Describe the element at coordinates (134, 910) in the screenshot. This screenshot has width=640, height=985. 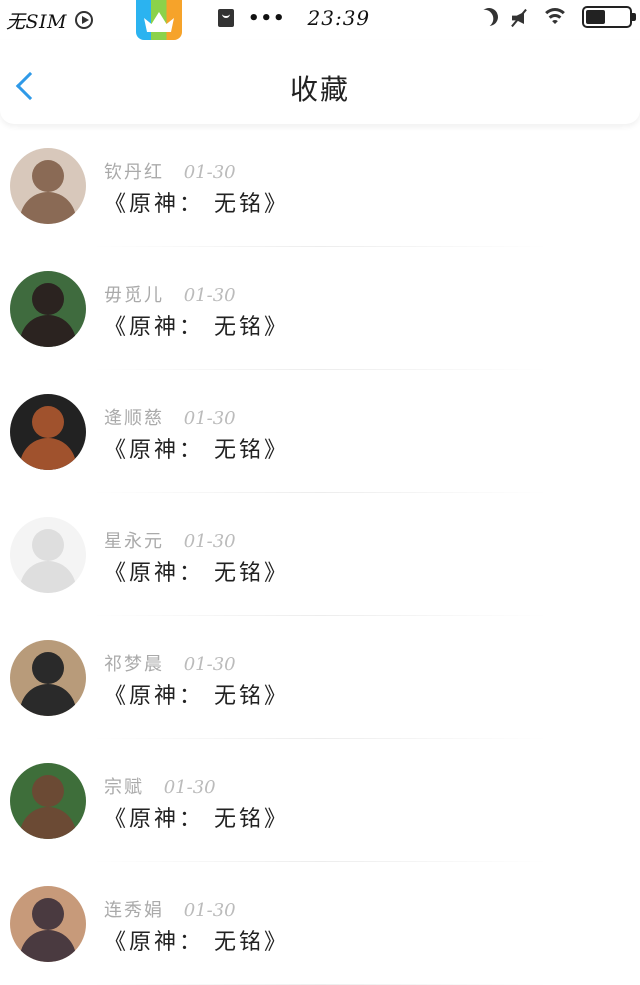
I see `user-name: 连秀娟` at that location.